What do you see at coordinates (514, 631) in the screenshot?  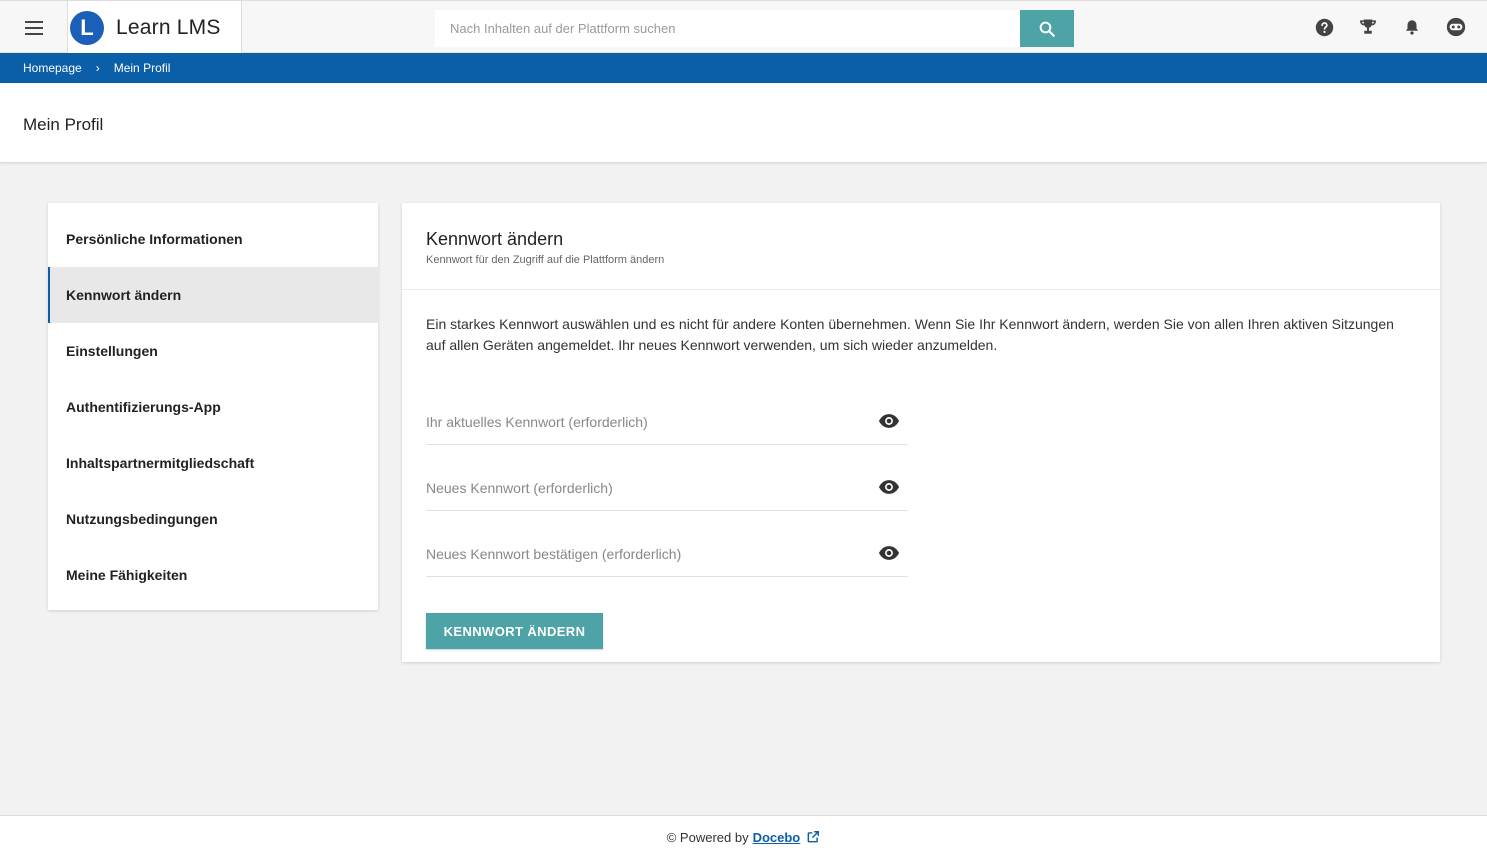 I see `change-password-button: KENNWORT ÄNDERN` at bounding box center [514, 631].